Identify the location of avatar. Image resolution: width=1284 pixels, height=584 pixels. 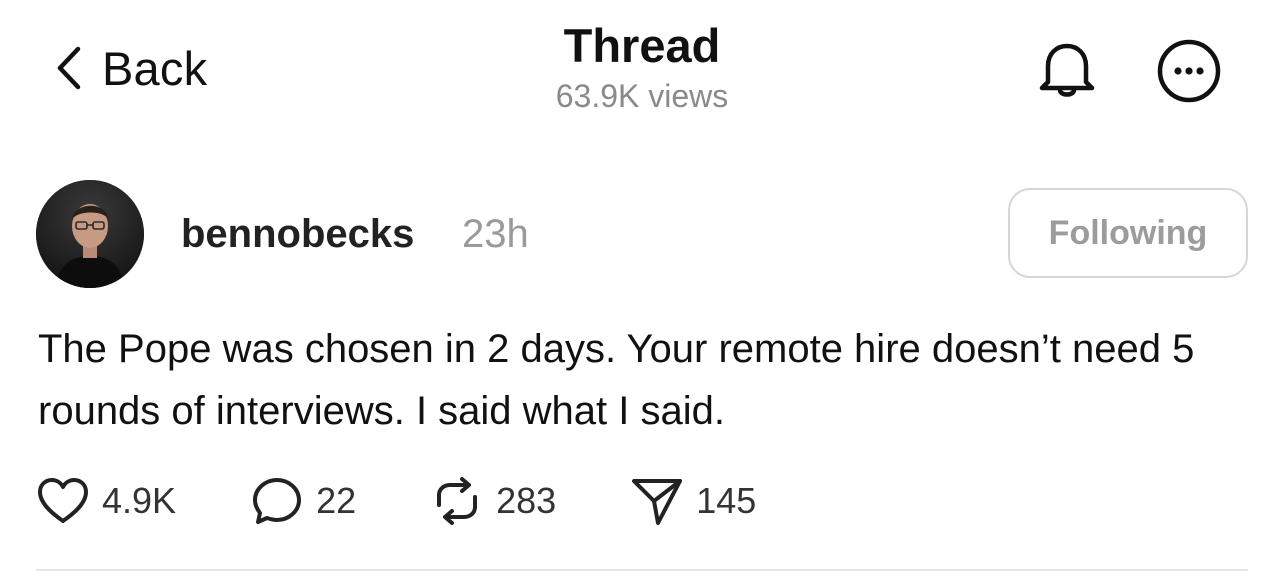
(90, 234).